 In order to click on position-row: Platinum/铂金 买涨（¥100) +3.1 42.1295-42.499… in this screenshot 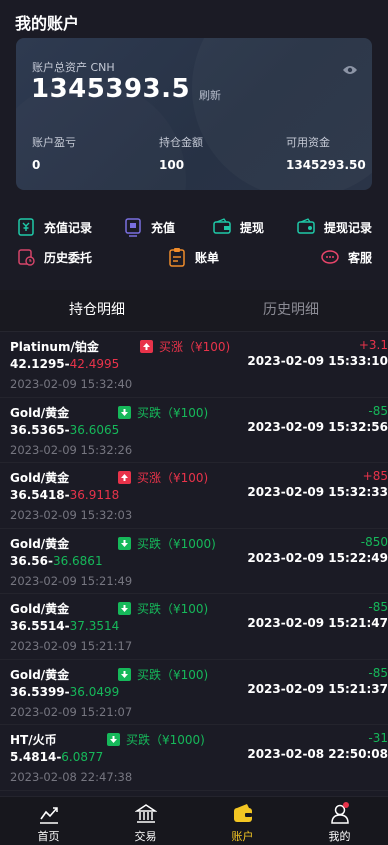, I will do `click(194, 365)`.